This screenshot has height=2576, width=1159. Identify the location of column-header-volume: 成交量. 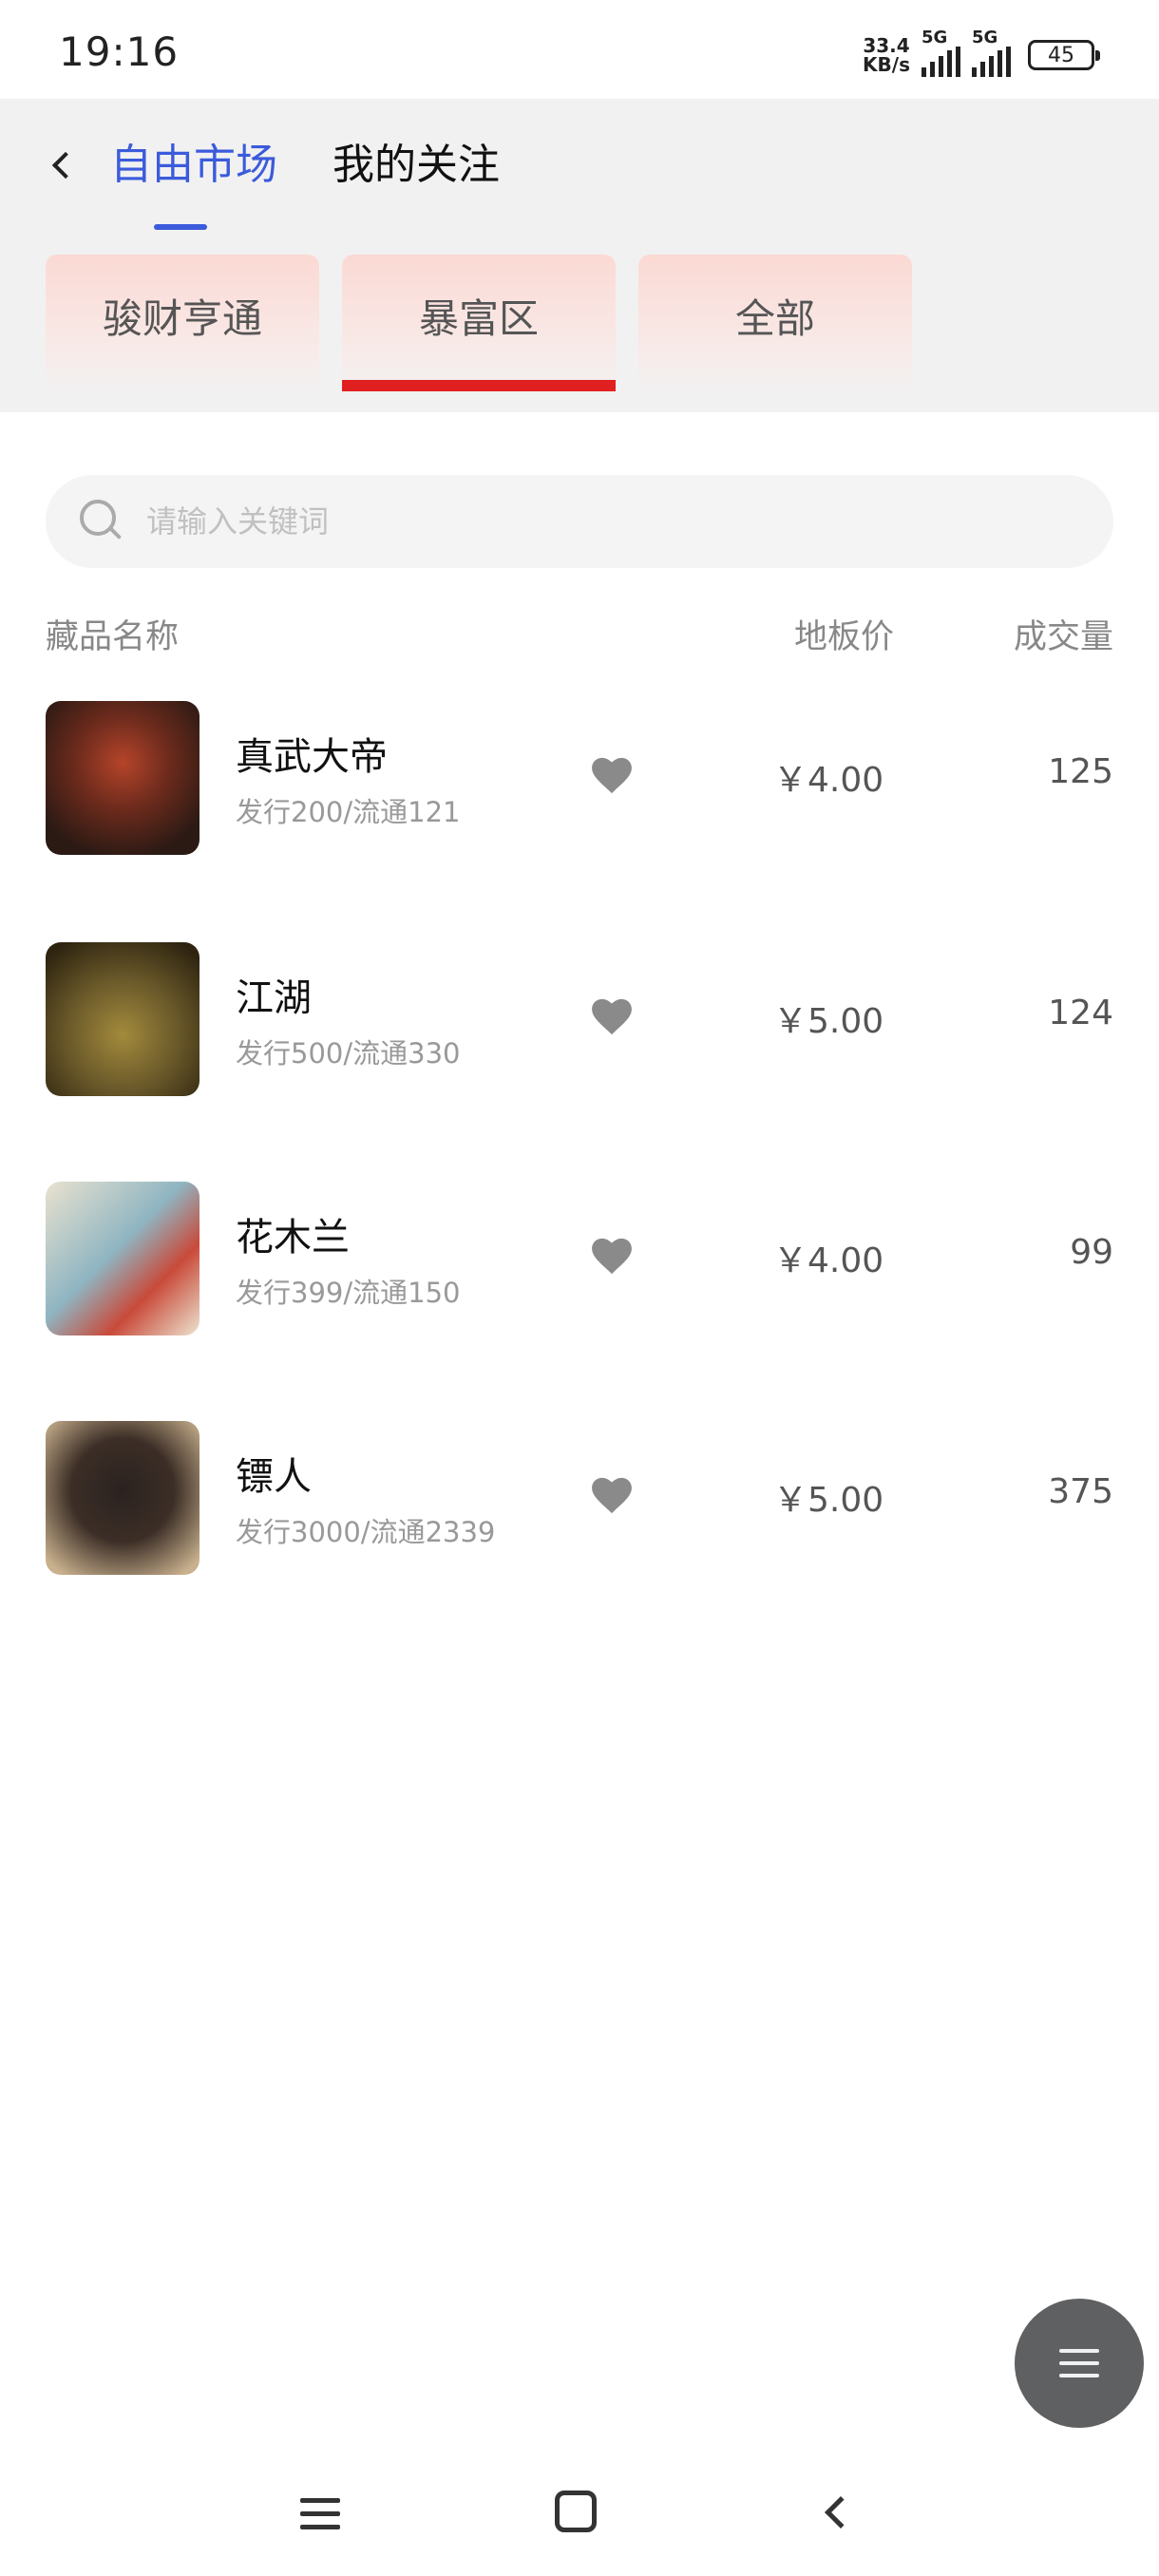
(1063, 634).